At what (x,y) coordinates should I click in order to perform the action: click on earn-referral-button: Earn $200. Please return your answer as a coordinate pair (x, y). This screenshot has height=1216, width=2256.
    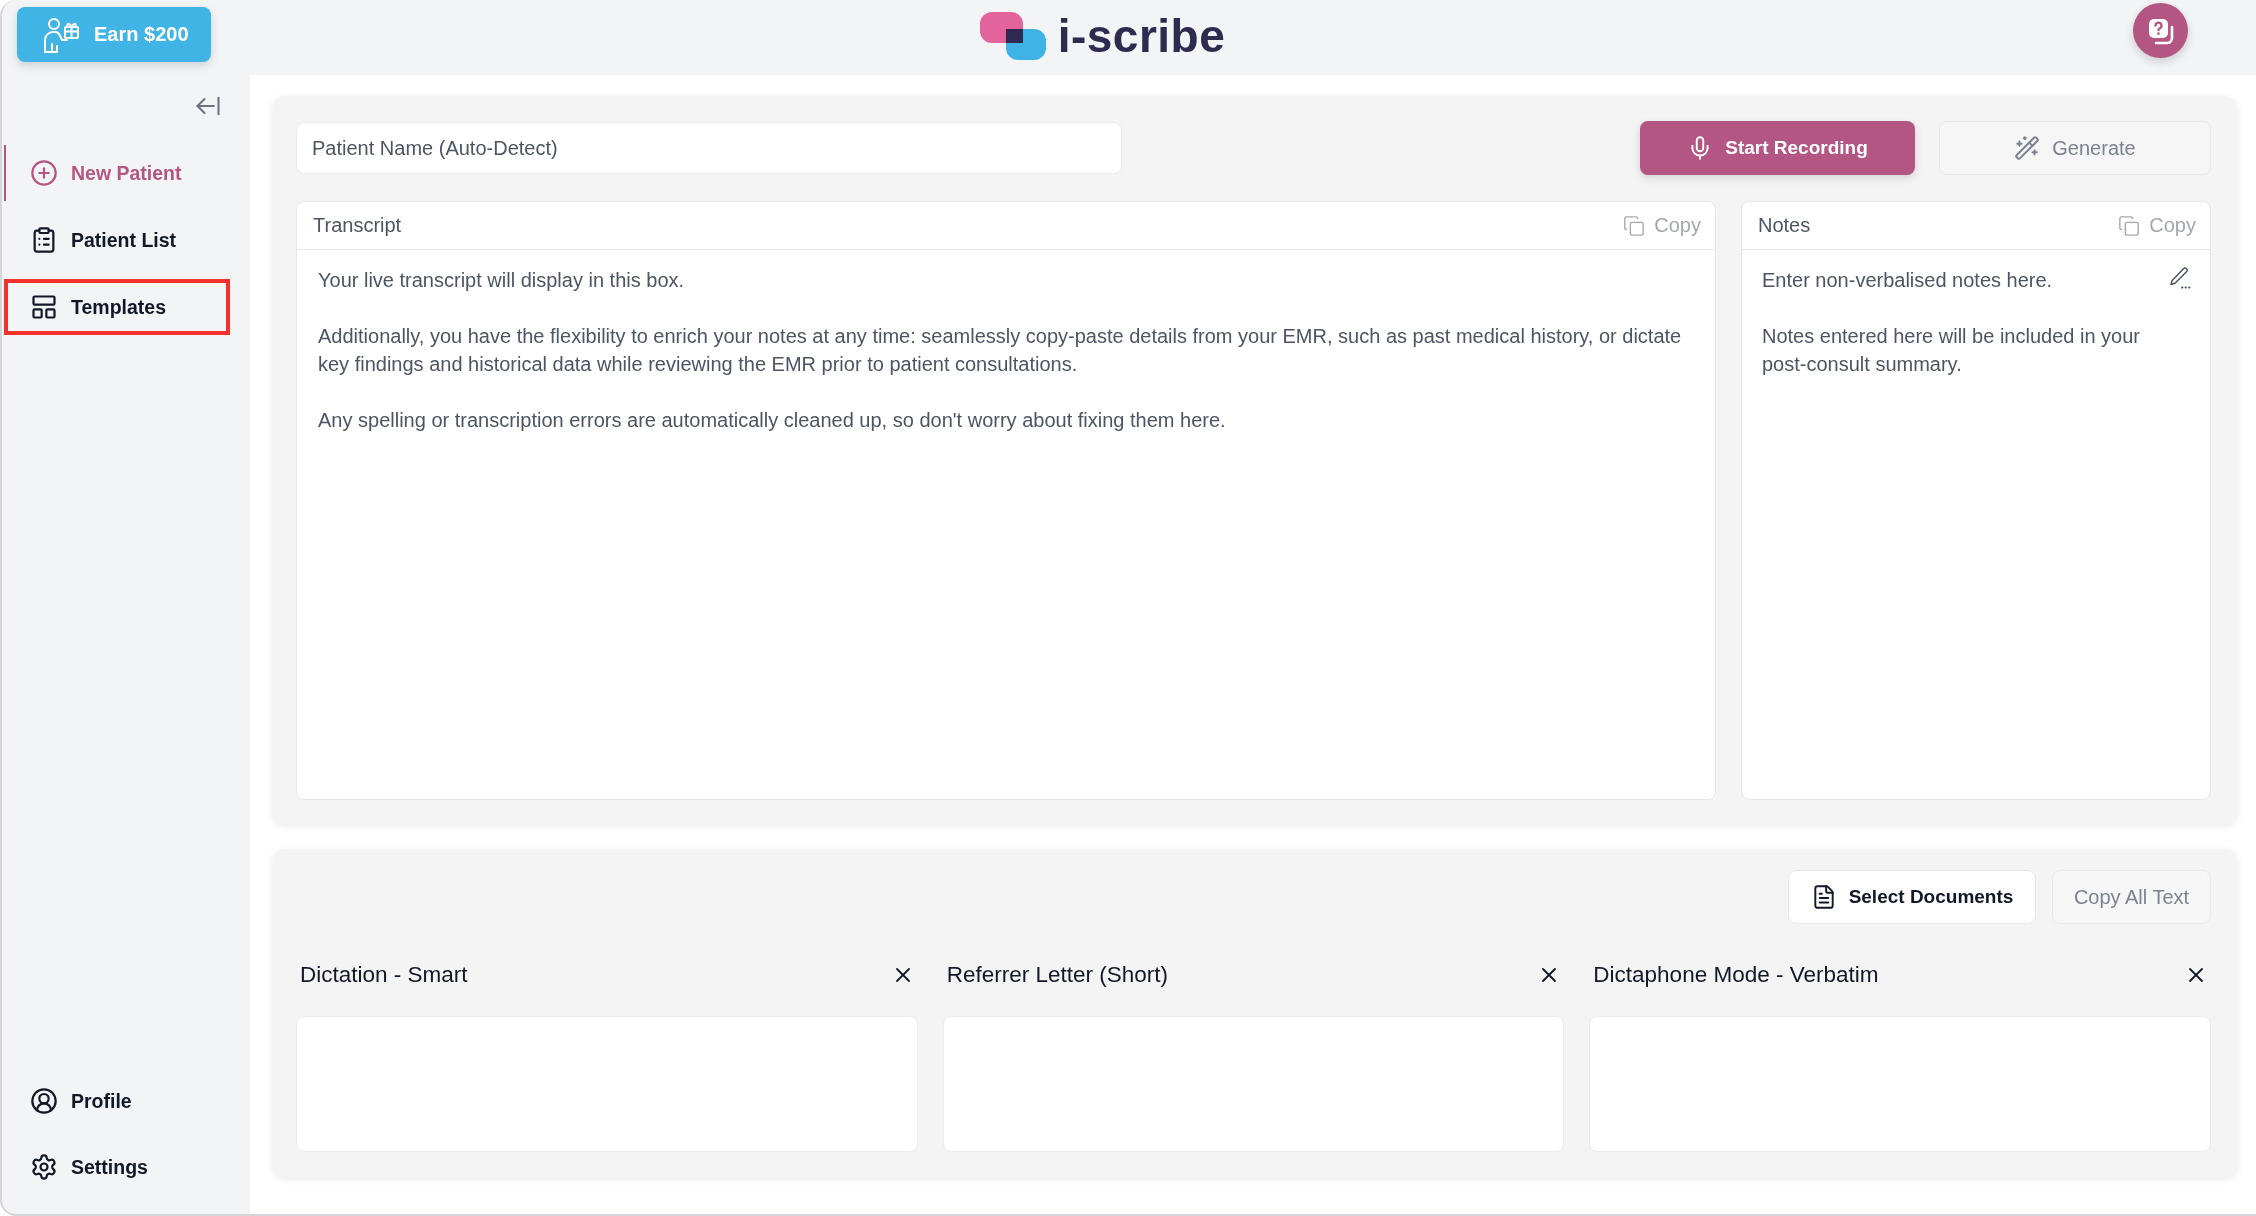
    Looking at the image, I should click on (114, 34).